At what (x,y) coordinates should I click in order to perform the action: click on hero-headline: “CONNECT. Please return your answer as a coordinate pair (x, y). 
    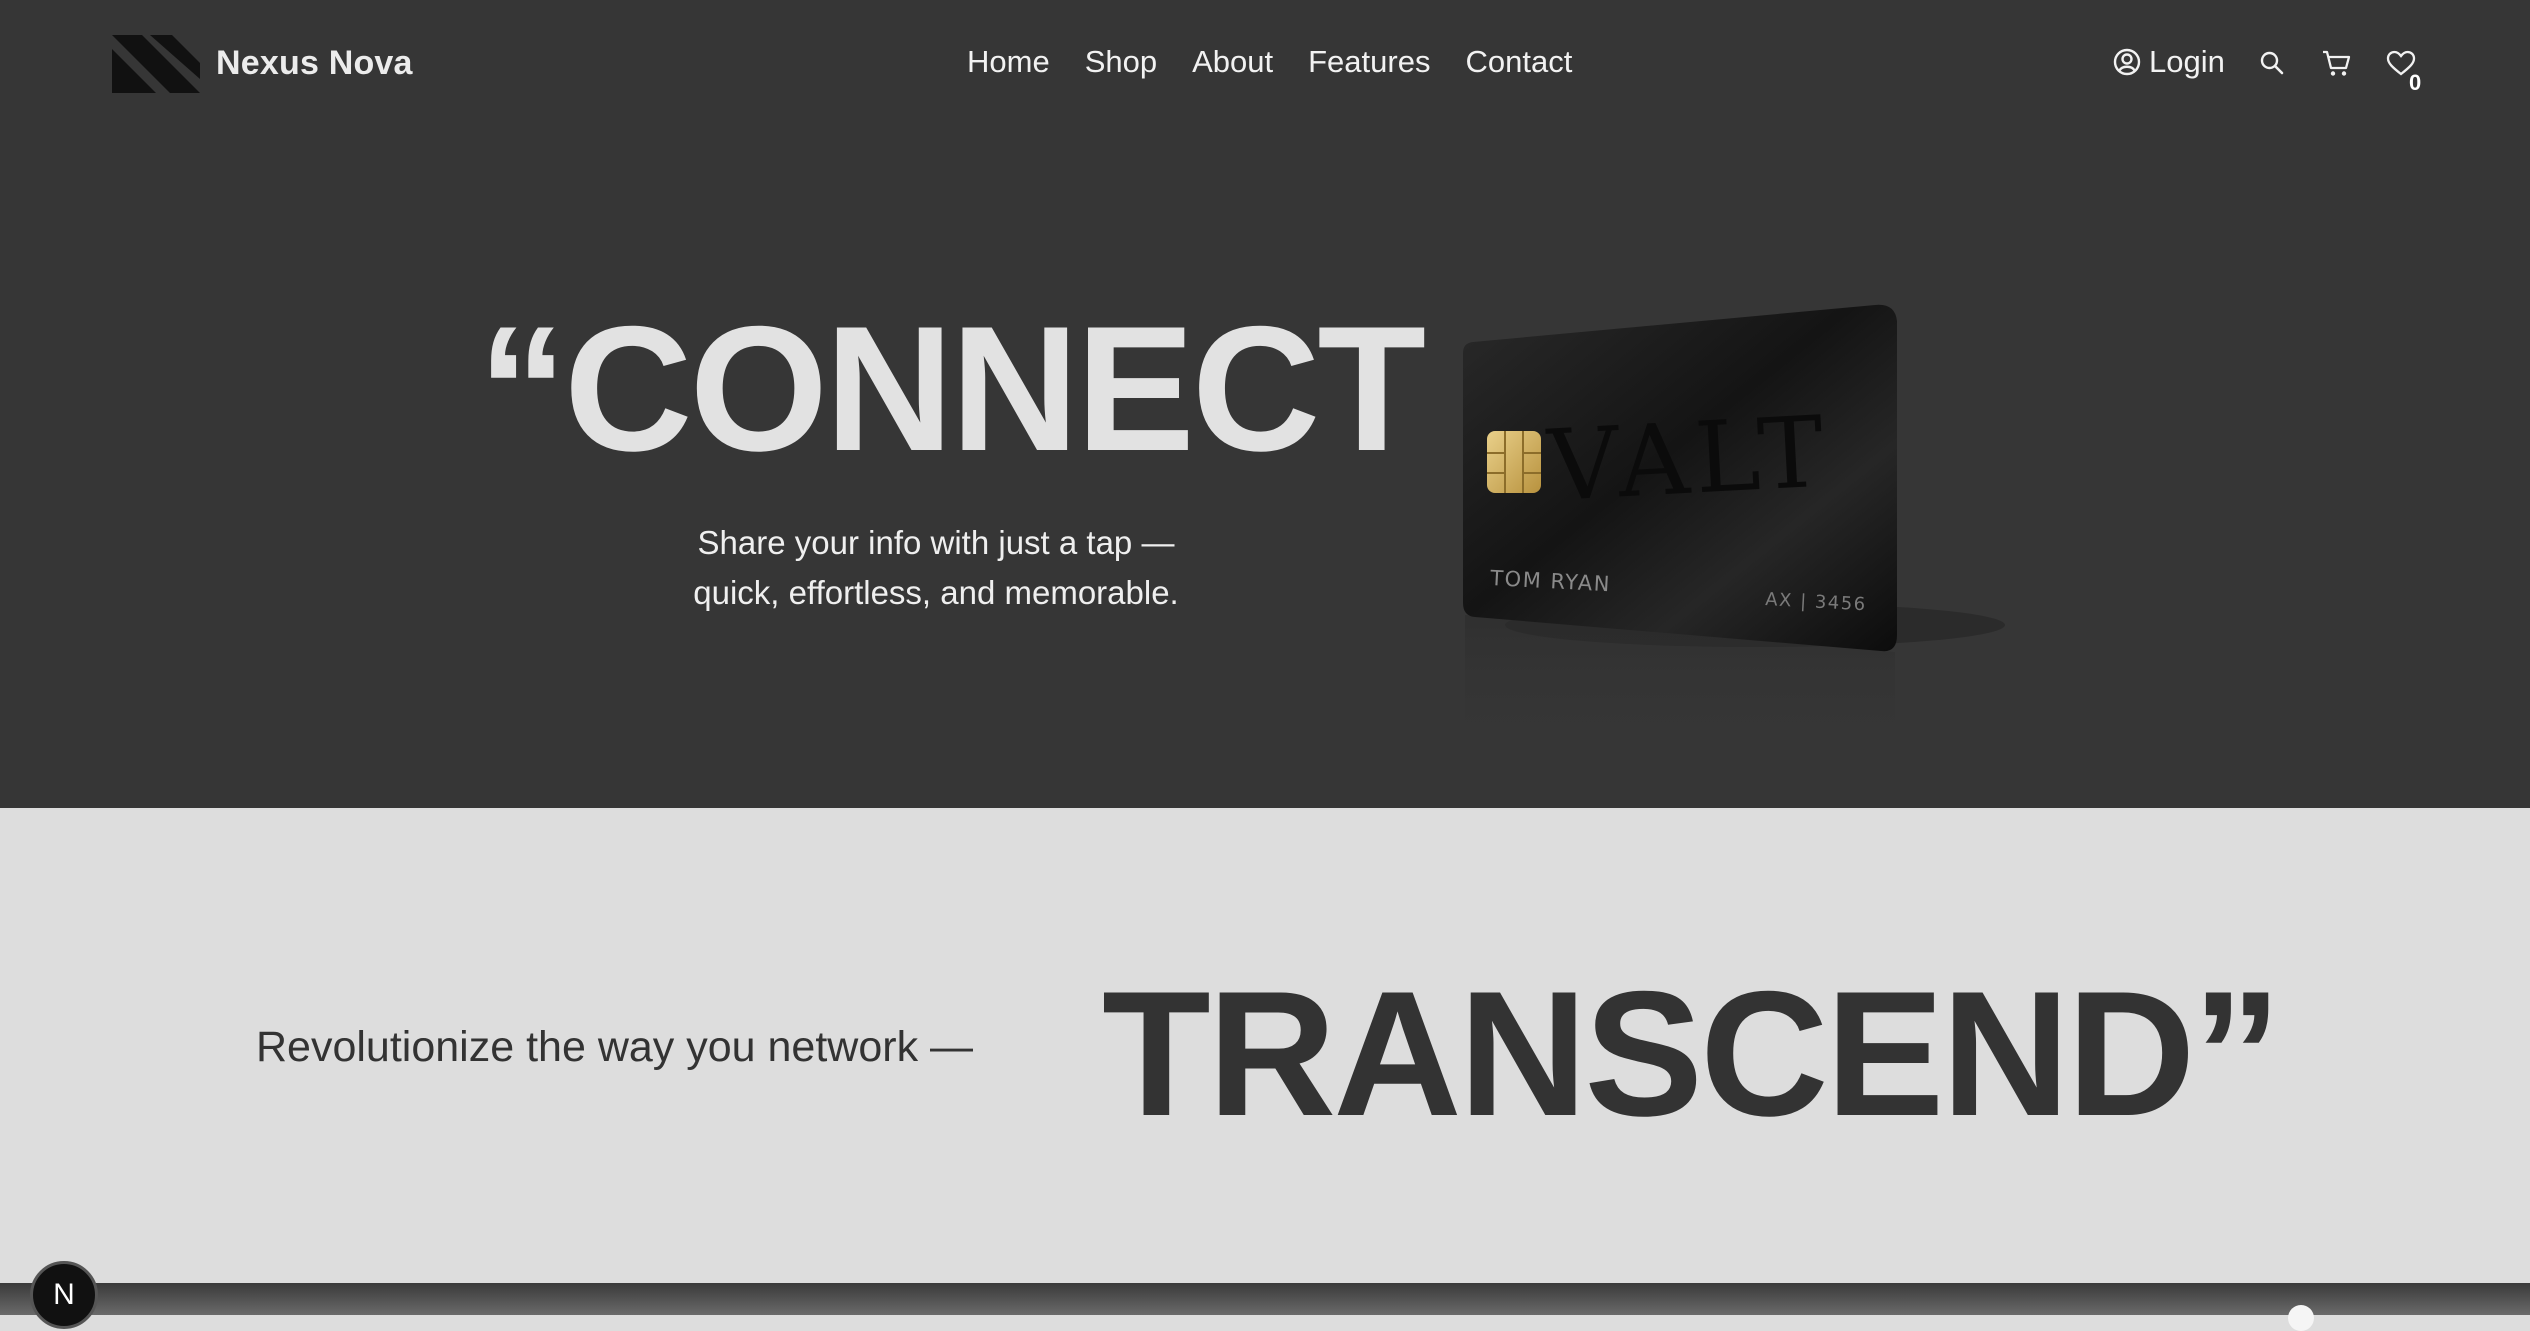
    Looking at the image, I should click on (952, 388).